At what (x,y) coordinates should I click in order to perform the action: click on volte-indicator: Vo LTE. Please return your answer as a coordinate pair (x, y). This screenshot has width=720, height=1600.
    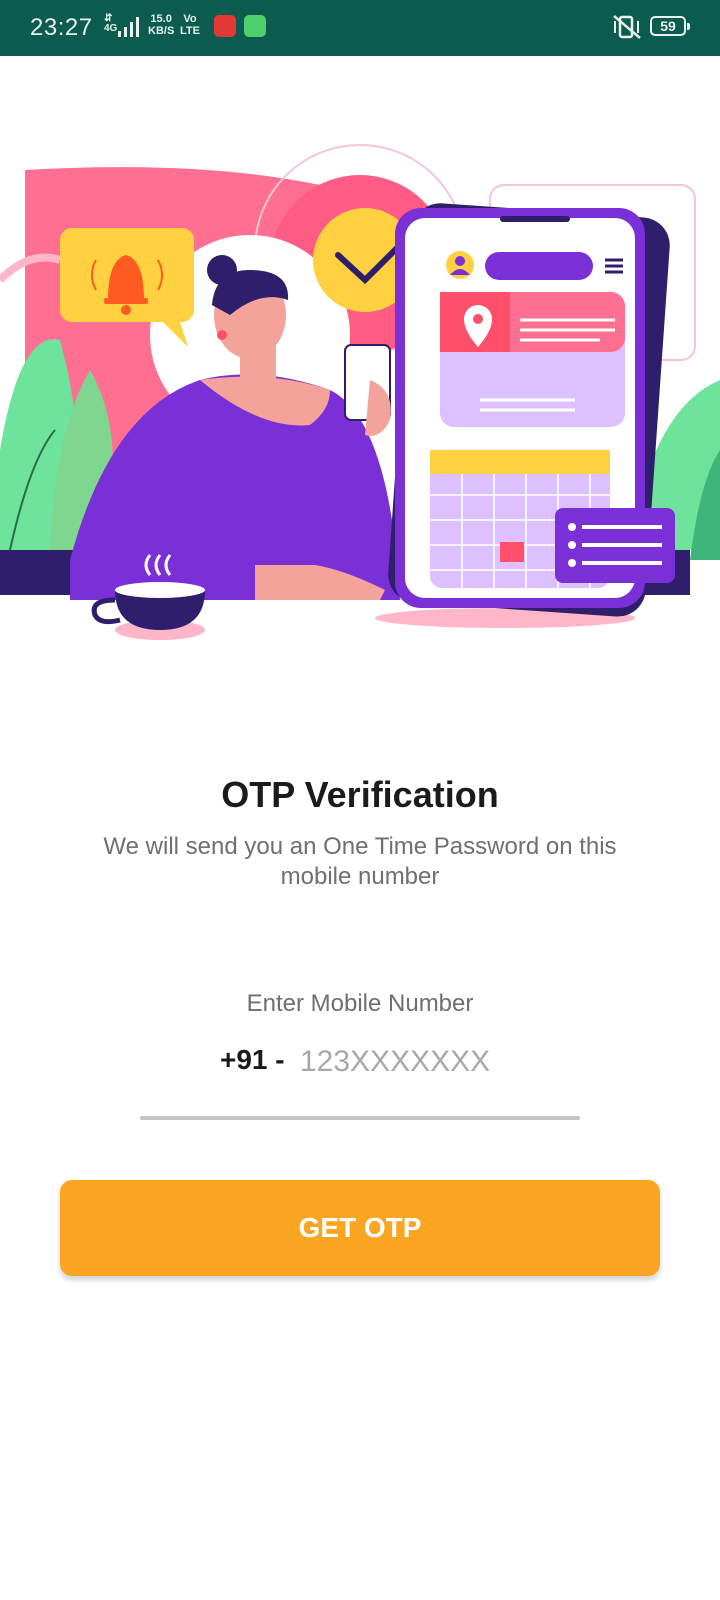
    Looking at the image, I should click on (190, 25).